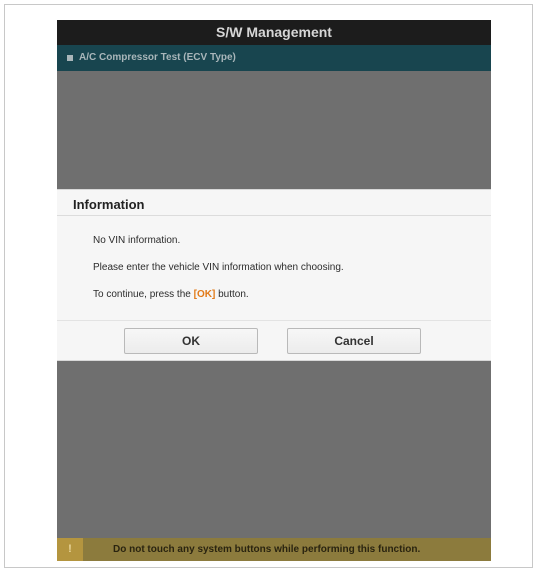 The width and height of the screenshot is (539, 574). I want to click on dialog-divider, so click(274, 215).